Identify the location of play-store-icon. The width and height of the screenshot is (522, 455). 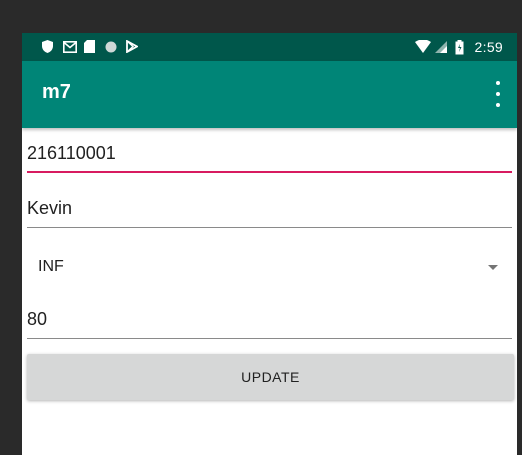
(133, 46).